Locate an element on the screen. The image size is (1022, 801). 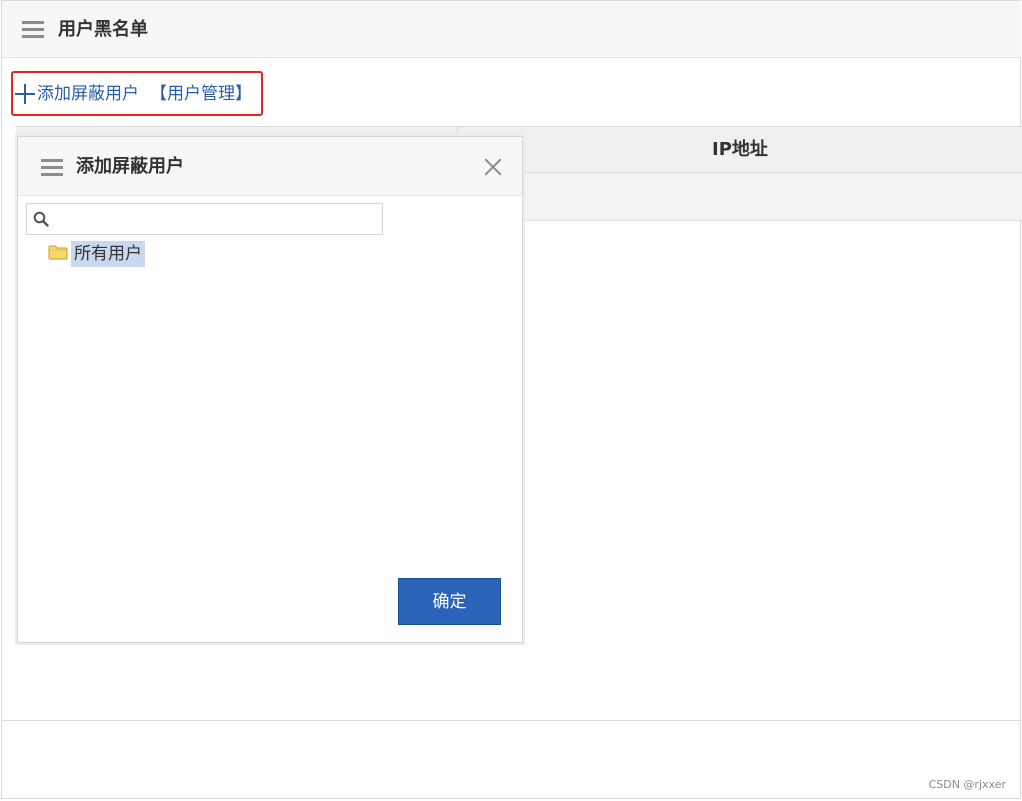
footer-divider is located at coordinates (511, 720).